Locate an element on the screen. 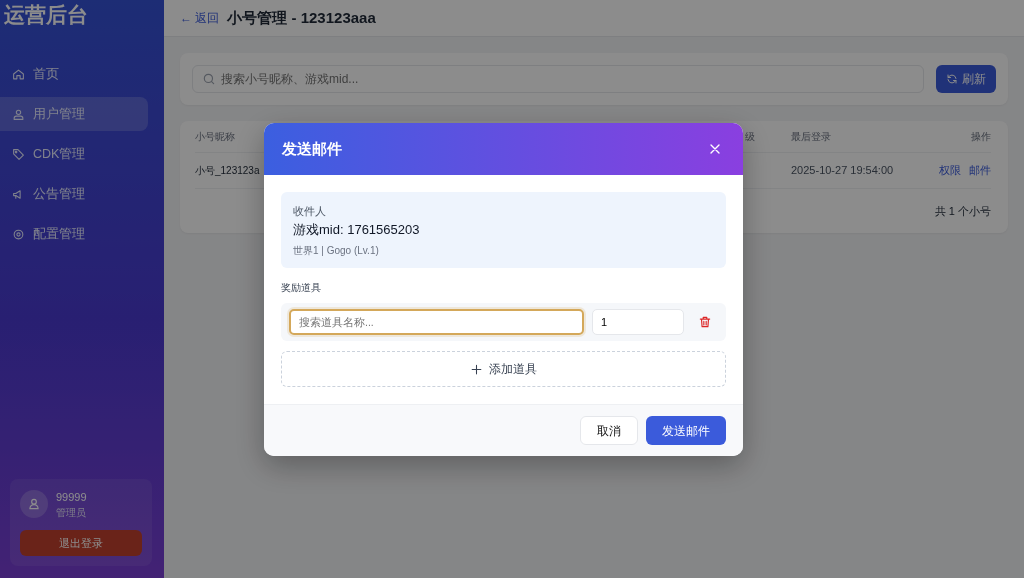 The height and width of the screenshot is (578, 1024). sidebar-item: 公告管理 is located at coordinates (74, 194).